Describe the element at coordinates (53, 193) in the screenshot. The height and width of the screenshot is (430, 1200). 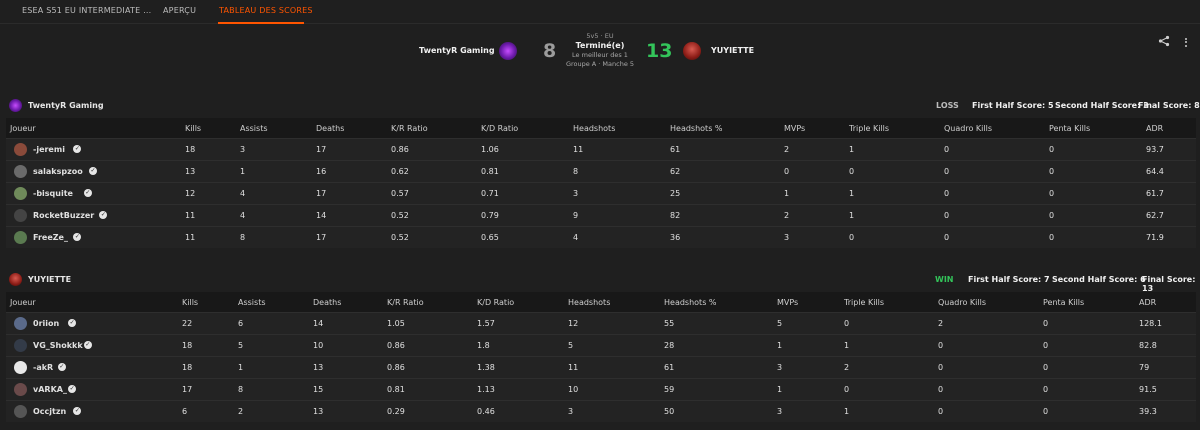
I see `player-name: -bisquite` at that location.